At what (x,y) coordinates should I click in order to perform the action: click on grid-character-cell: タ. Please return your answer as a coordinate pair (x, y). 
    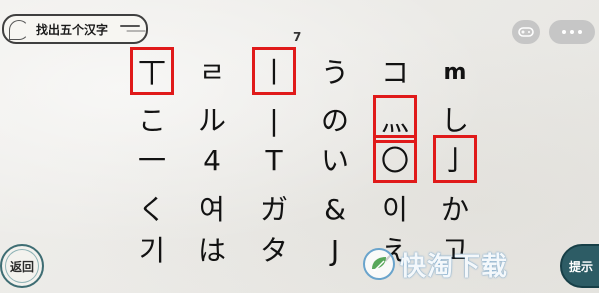
    Looking at the image, I should click on (274, 251).